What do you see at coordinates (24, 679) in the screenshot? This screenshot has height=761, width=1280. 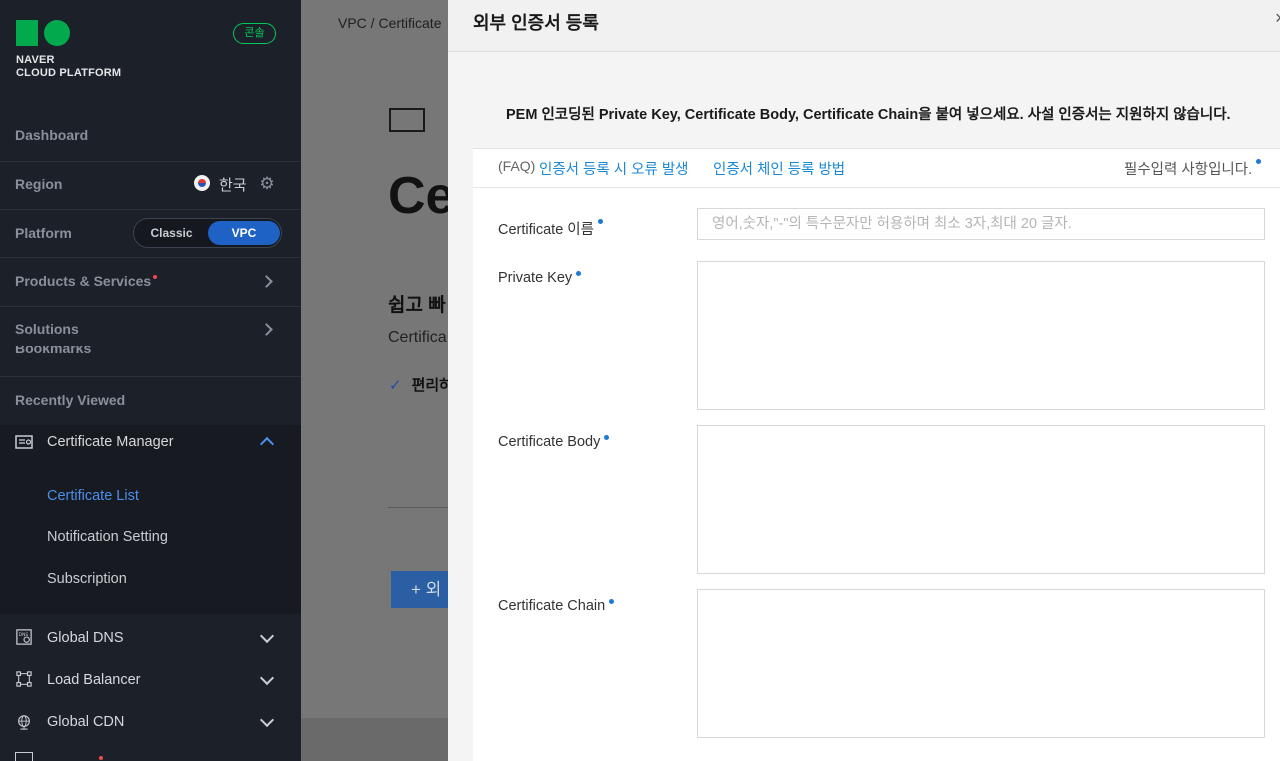 I see `load-balancer-icon` at bounding box center [24, 679].